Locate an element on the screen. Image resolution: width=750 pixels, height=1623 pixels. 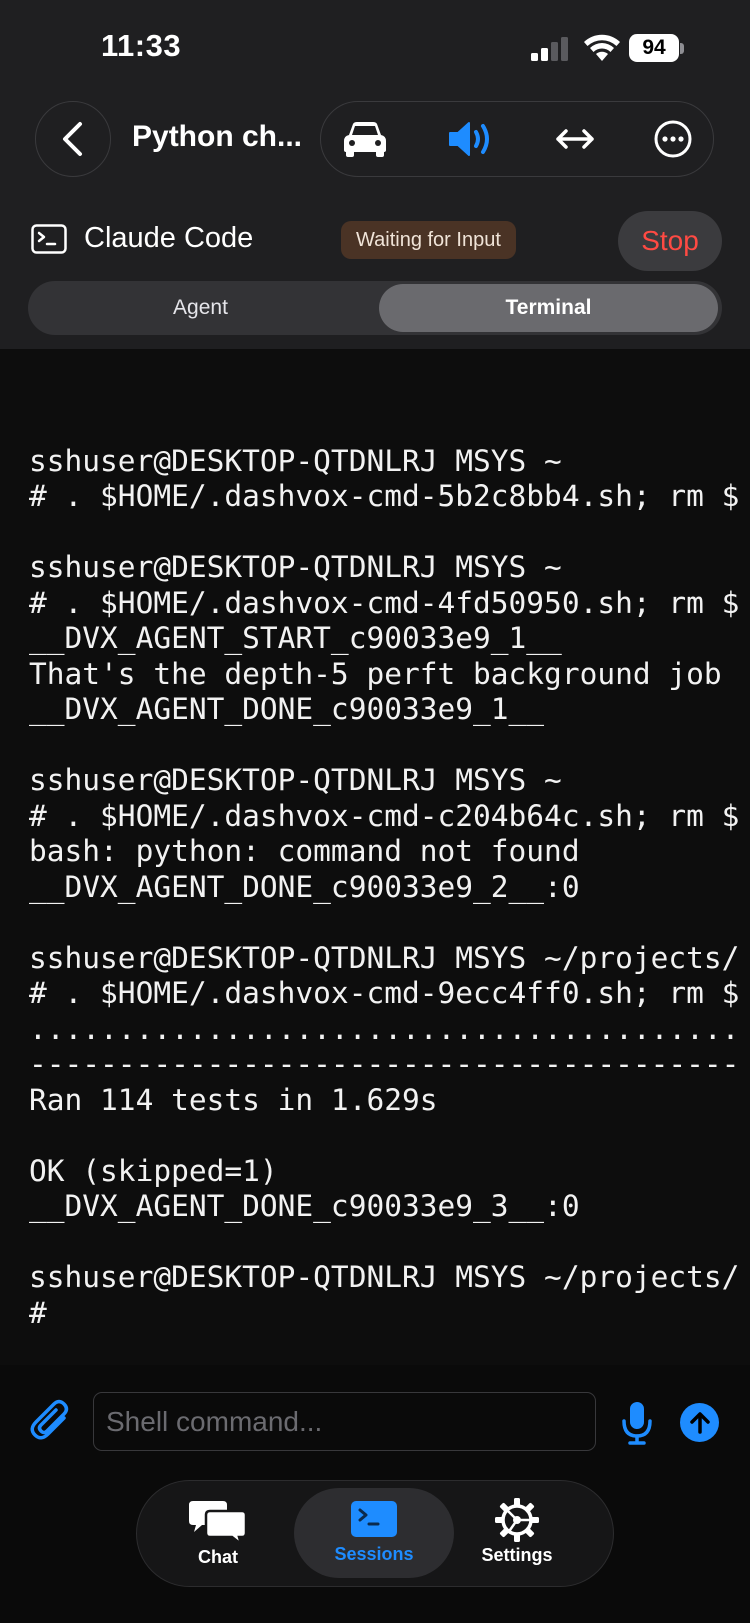
battery-icon: 94 is located at coordinates (657, 49).